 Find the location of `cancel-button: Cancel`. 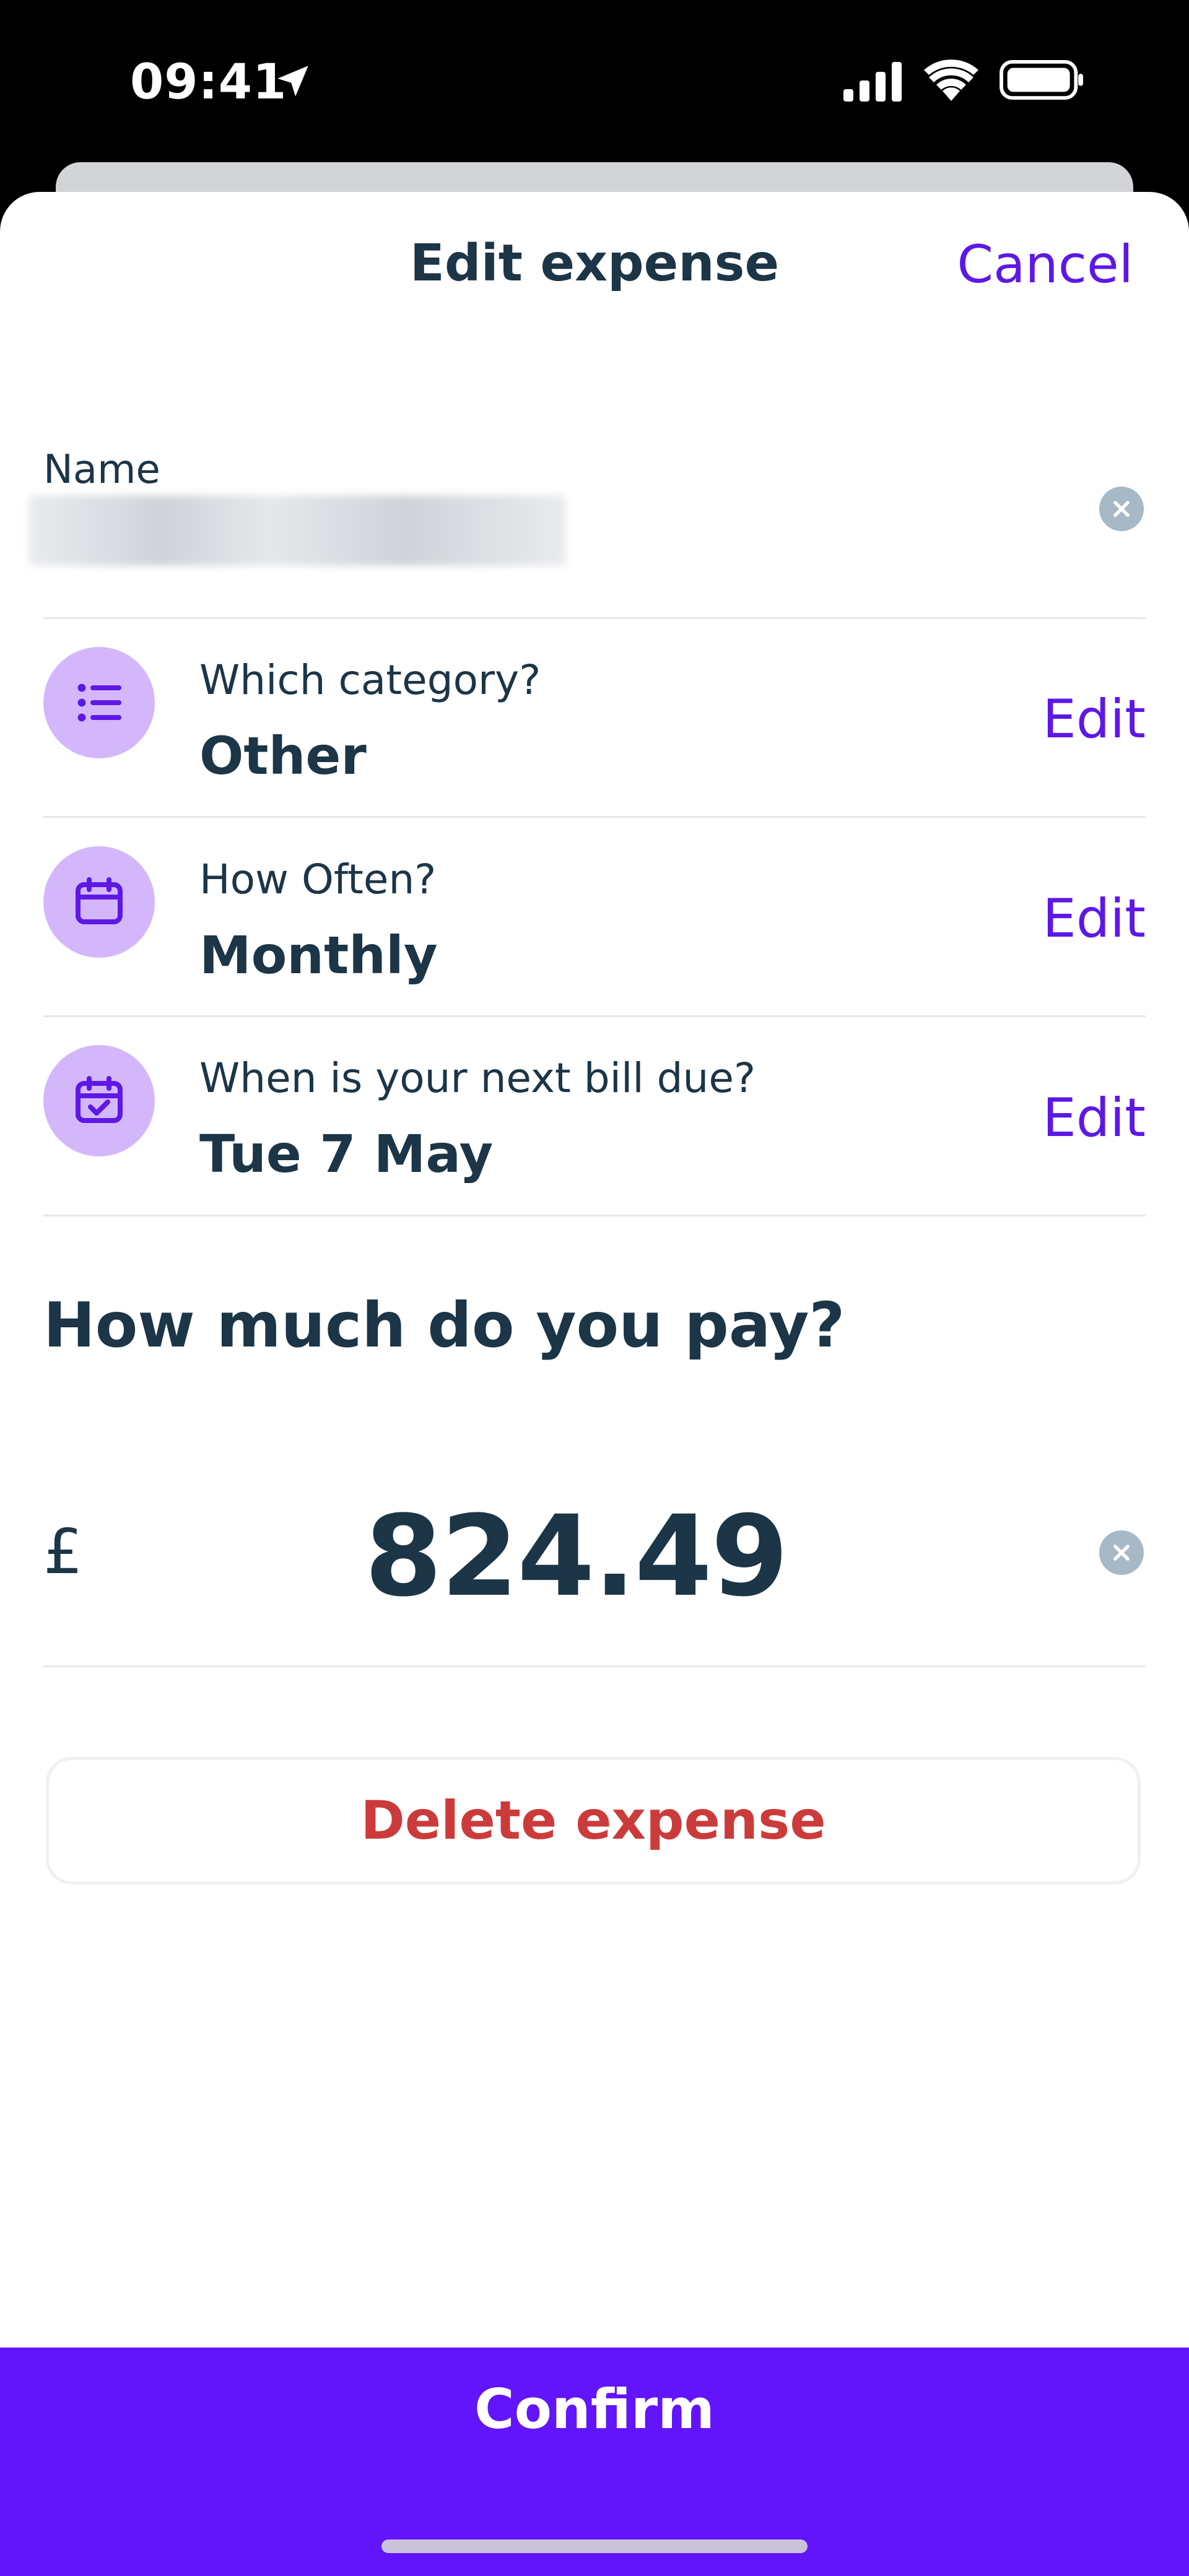

cancel-button: Cancel is located at coordinates (1037, 264).